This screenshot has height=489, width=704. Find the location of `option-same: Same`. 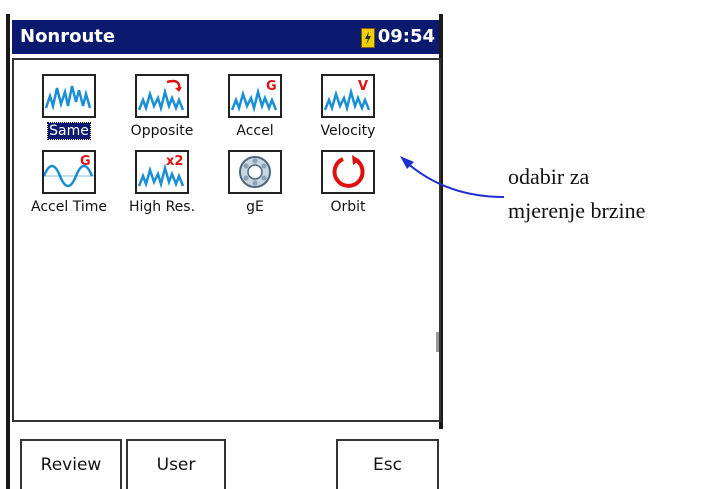

option-same: Same is located at coordinates (69, 107).